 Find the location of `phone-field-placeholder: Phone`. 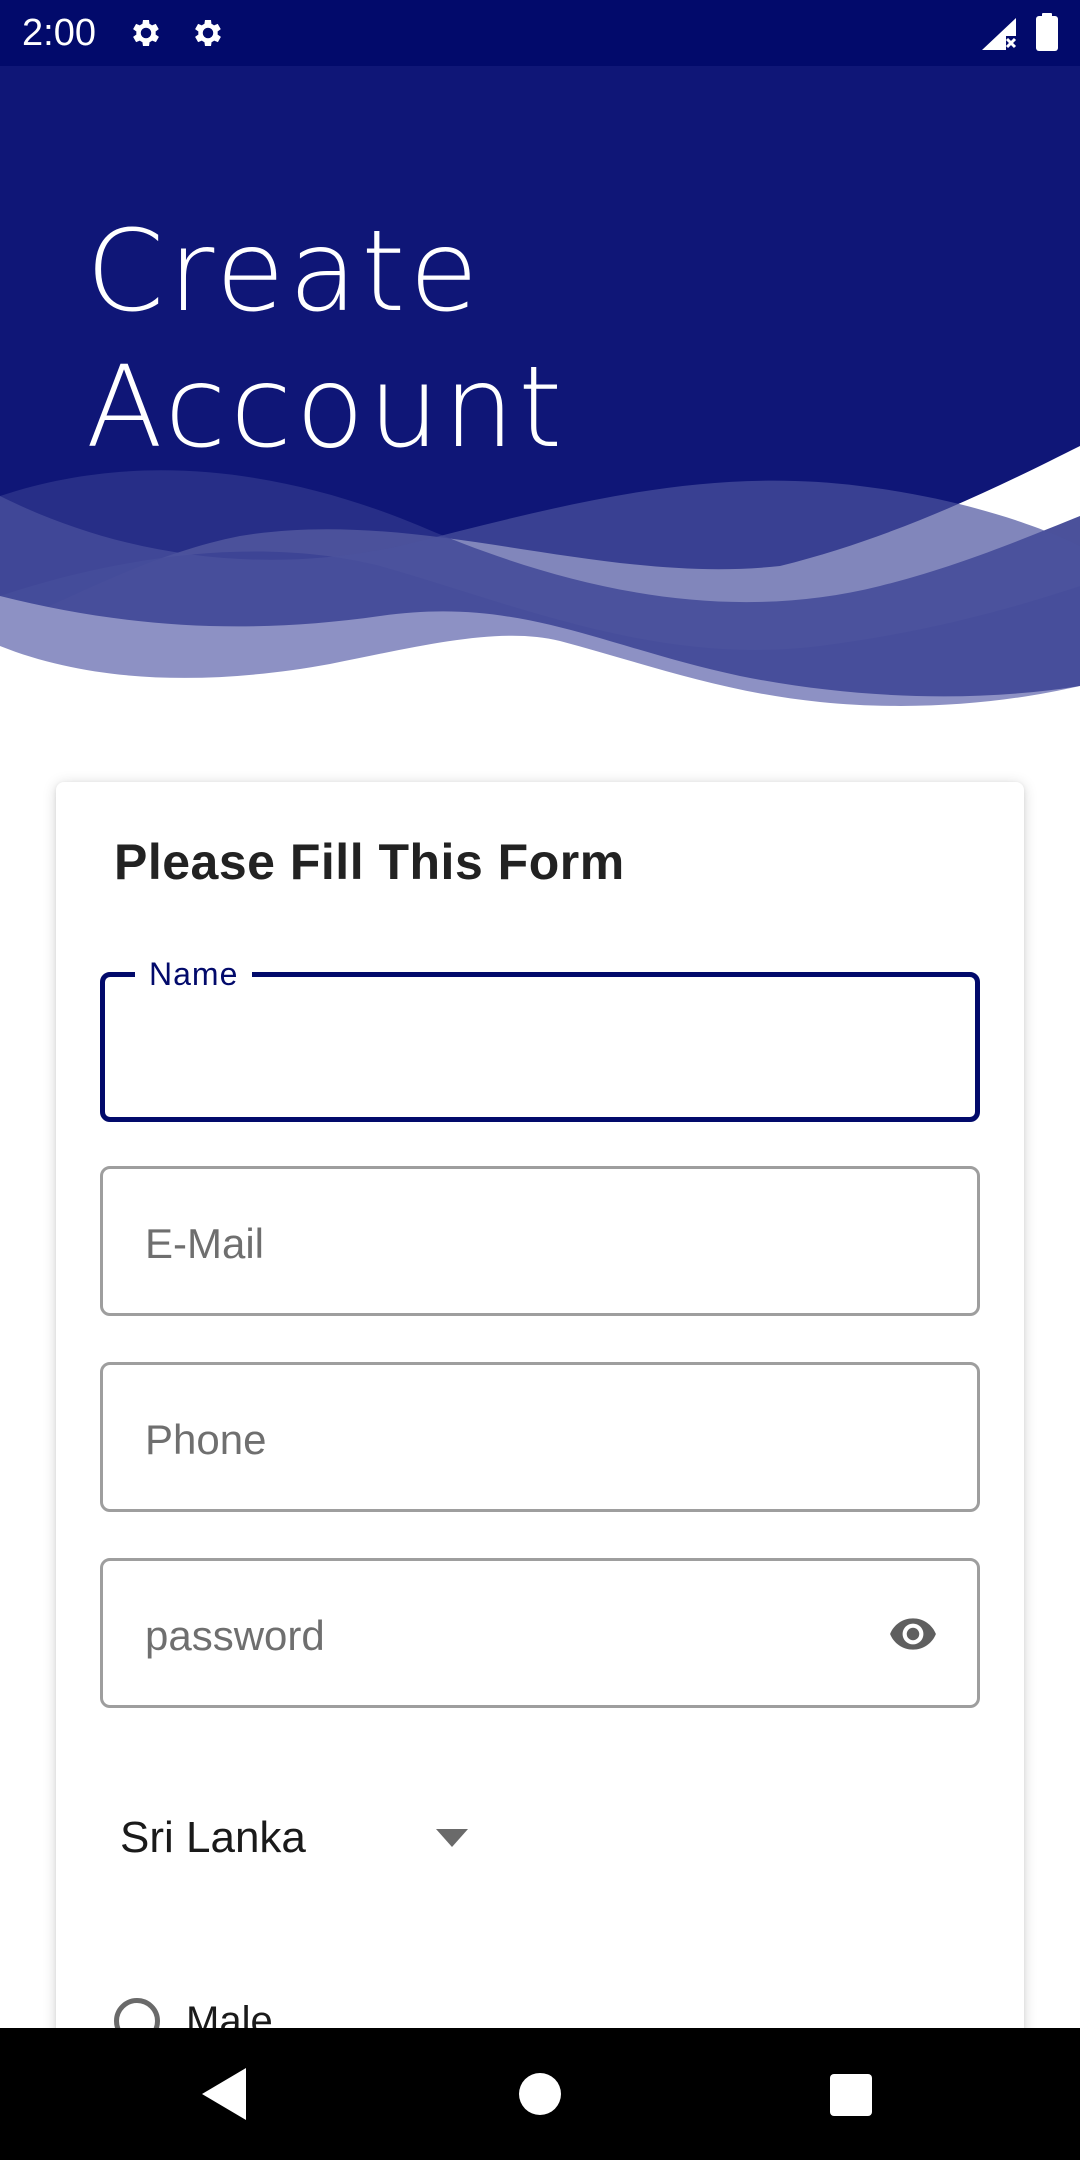

phone-field-placeholder: Phone is located at coordinates (206, 1439).